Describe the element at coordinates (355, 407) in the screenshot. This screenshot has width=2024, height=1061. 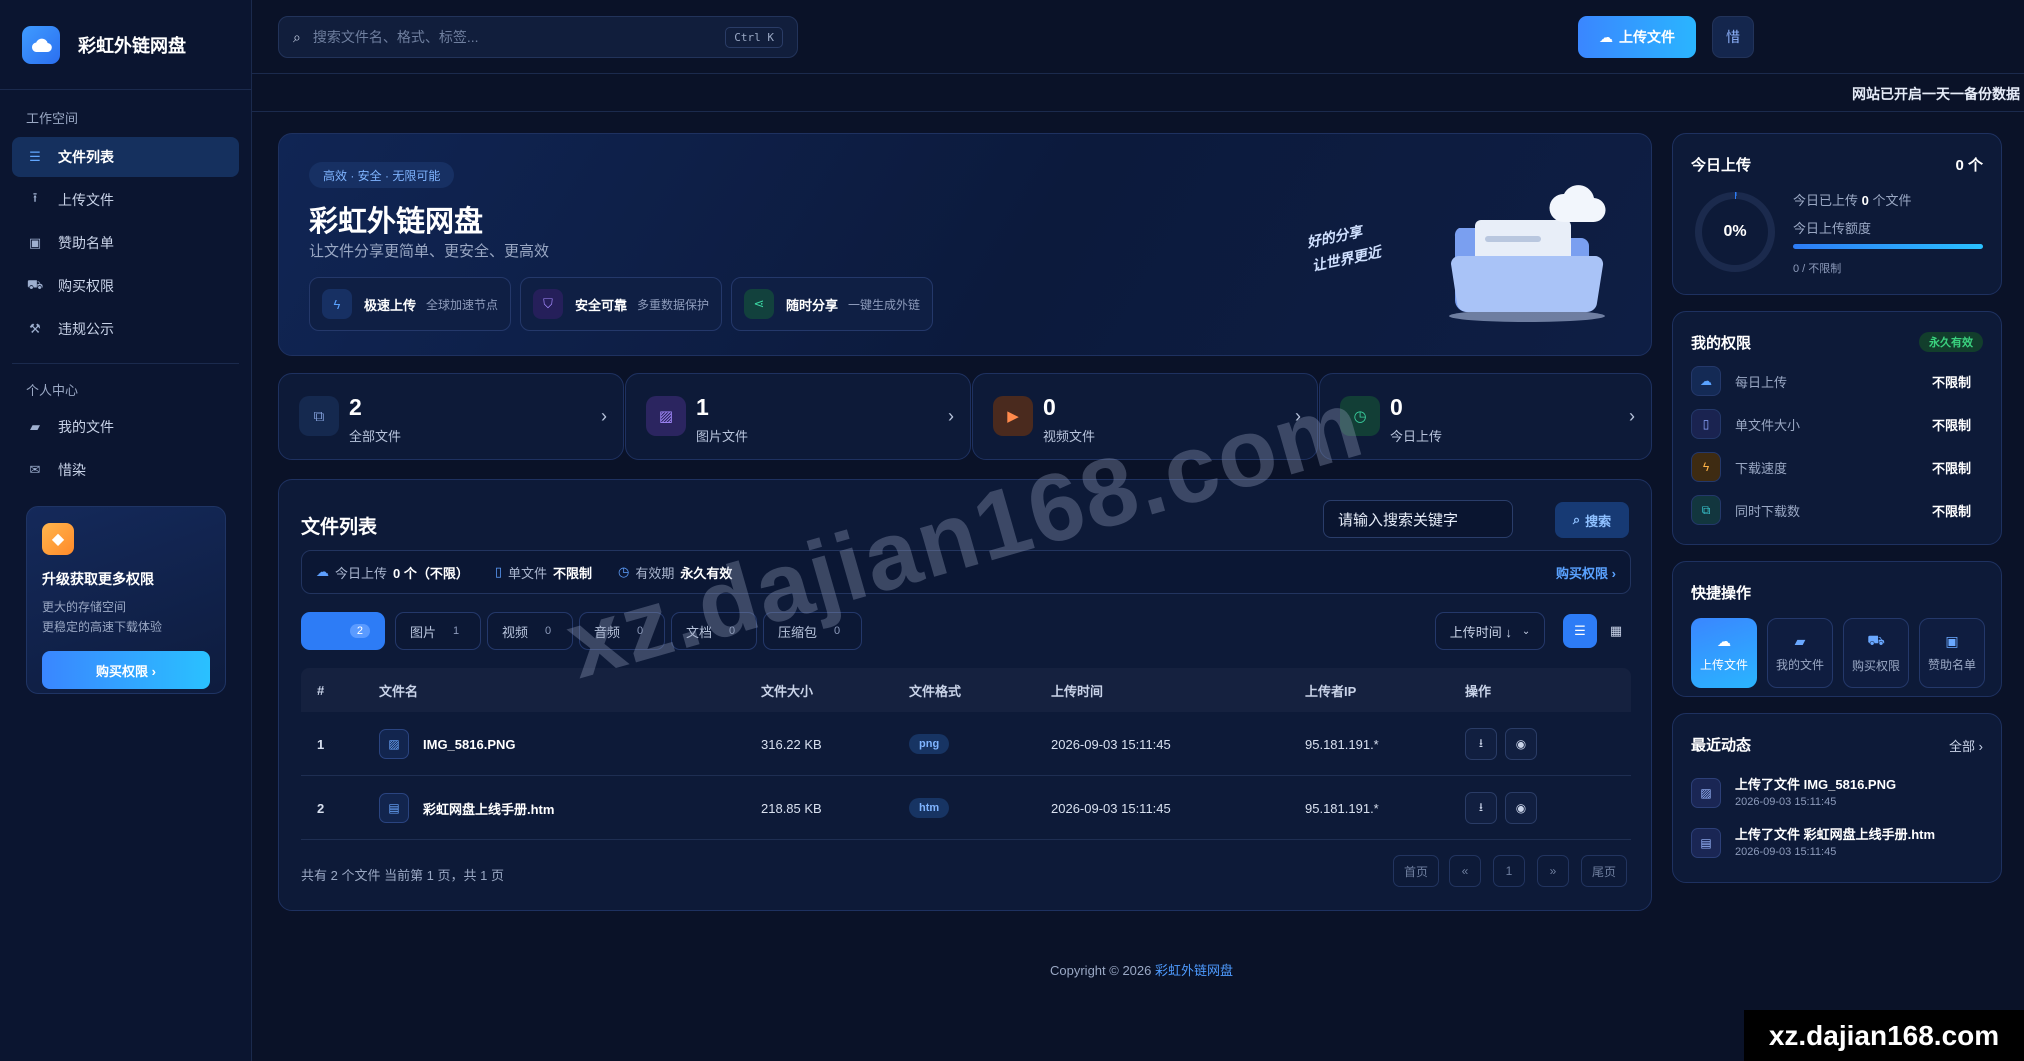
I see `stat-value: 2` at that location.